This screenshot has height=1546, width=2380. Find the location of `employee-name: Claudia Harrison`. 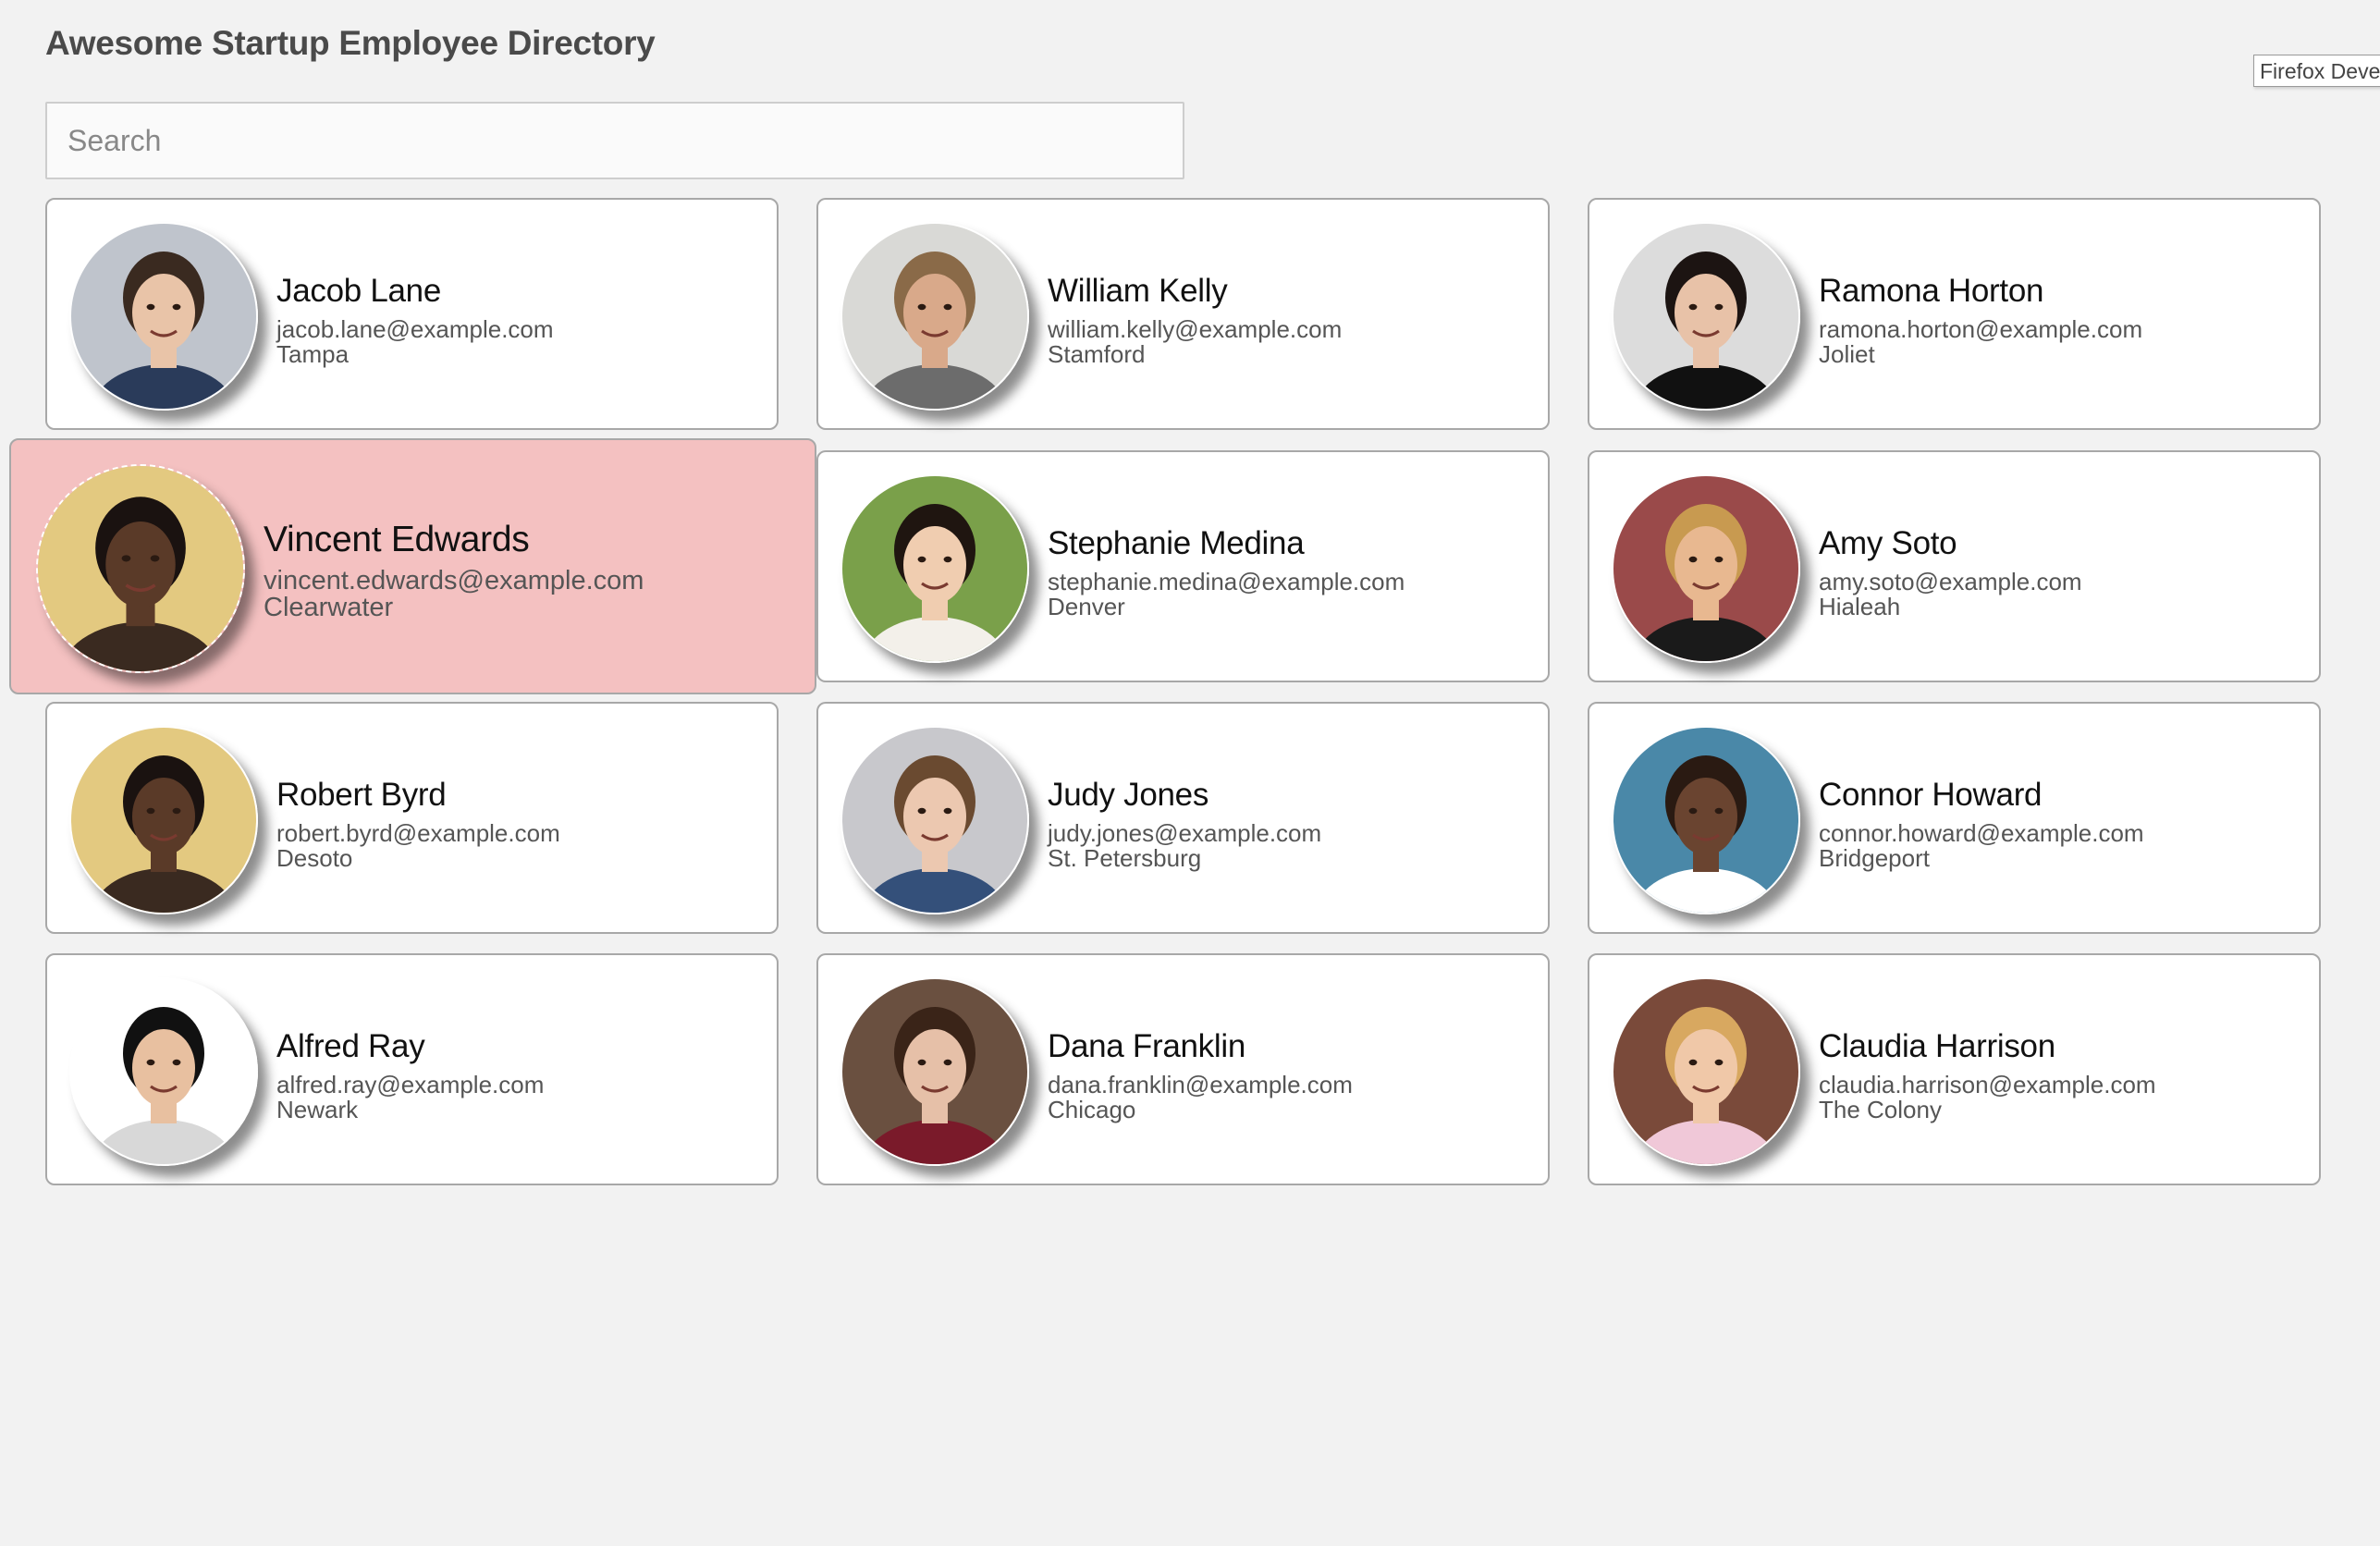

employee-name: Claudia Harrison is located at coordinates (1937, 1046).